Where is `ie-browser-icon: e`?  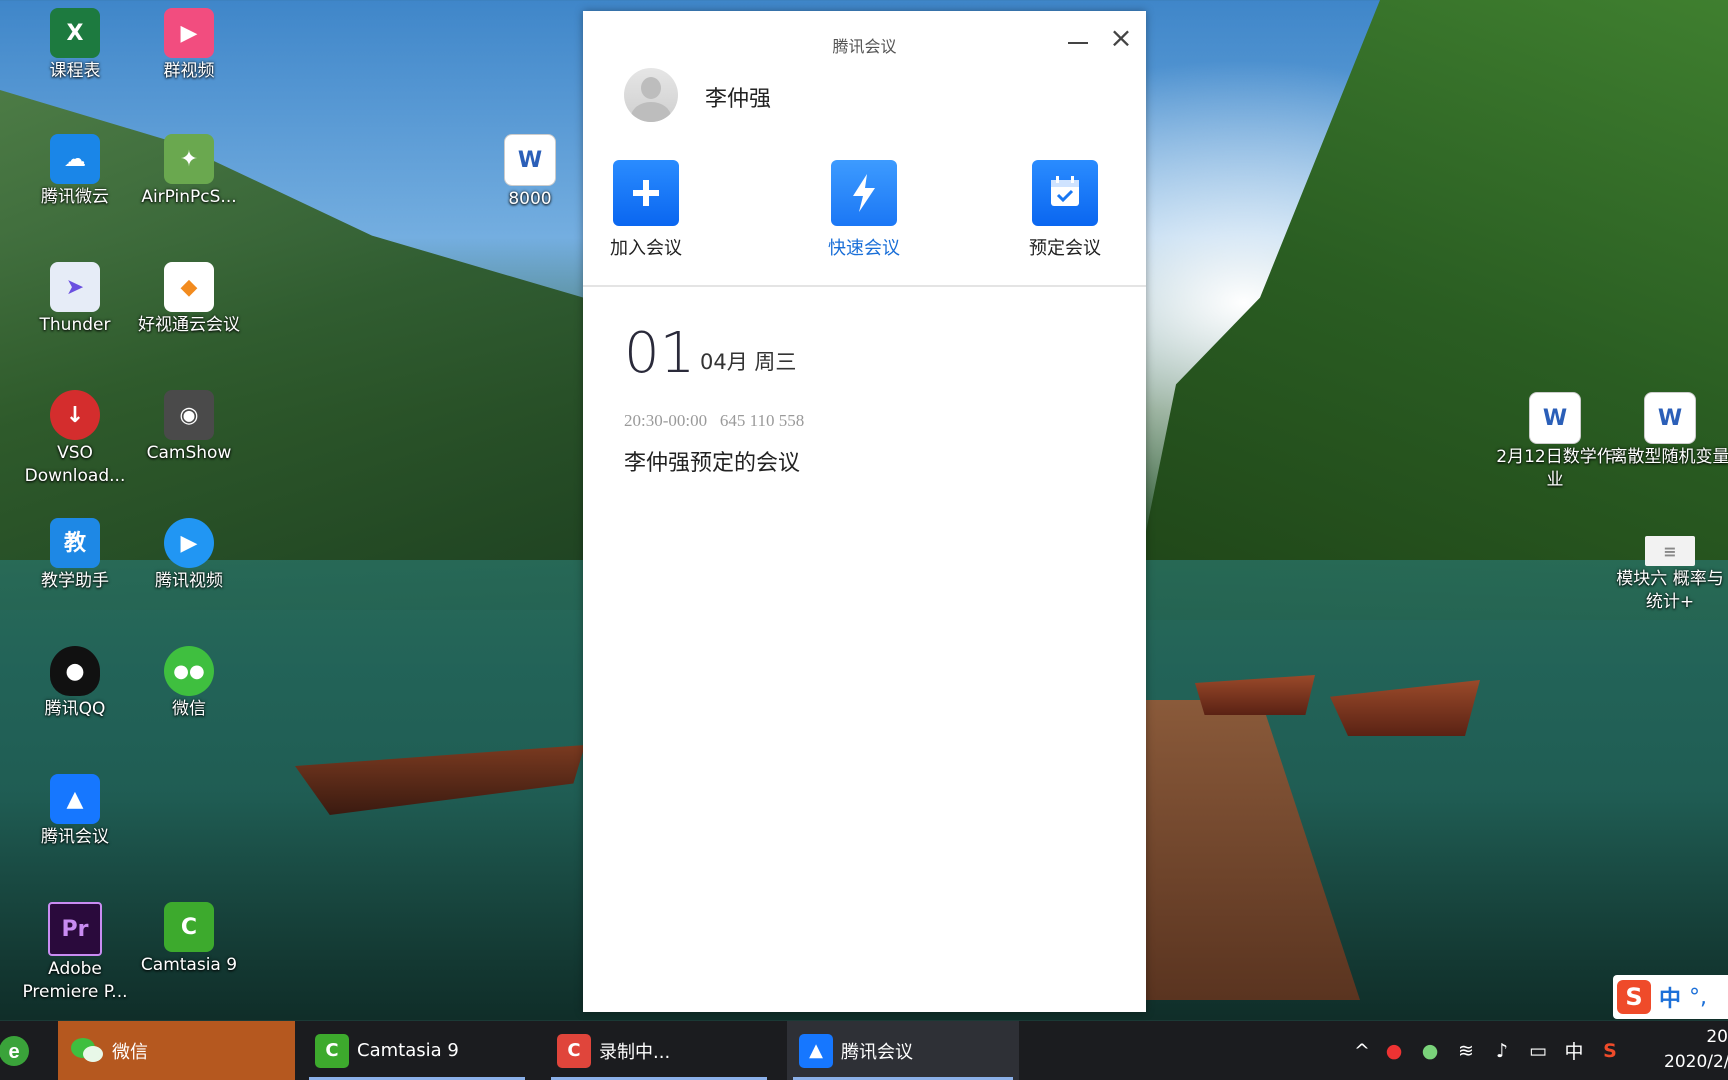
ie-browser-icon: e is located at coordinates (17, 1051).